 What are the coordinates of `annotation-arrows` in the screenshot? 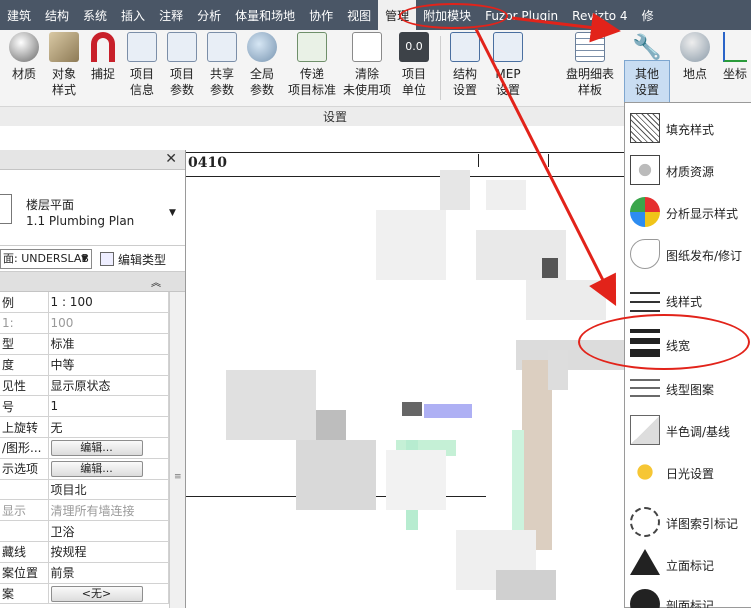 It's located at (547, 159).